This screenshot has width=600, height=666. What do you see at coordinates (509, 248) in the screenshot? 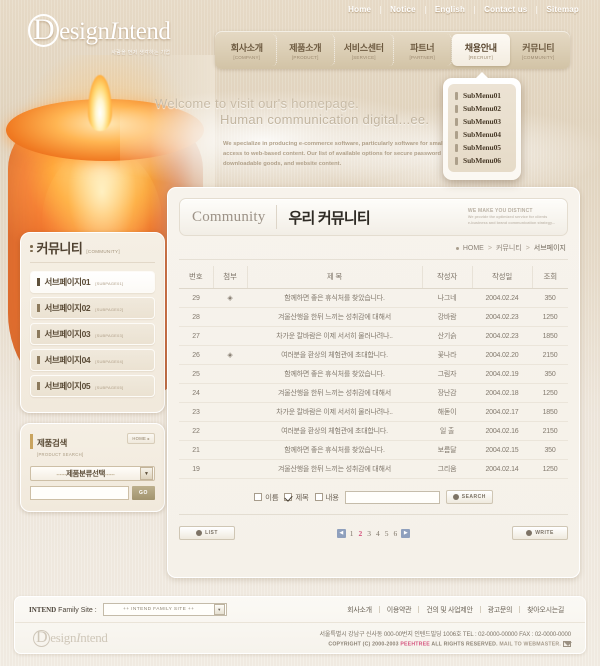
I see `breadcrumb-section: 커뮤니티` at bounding box center [509, 248].